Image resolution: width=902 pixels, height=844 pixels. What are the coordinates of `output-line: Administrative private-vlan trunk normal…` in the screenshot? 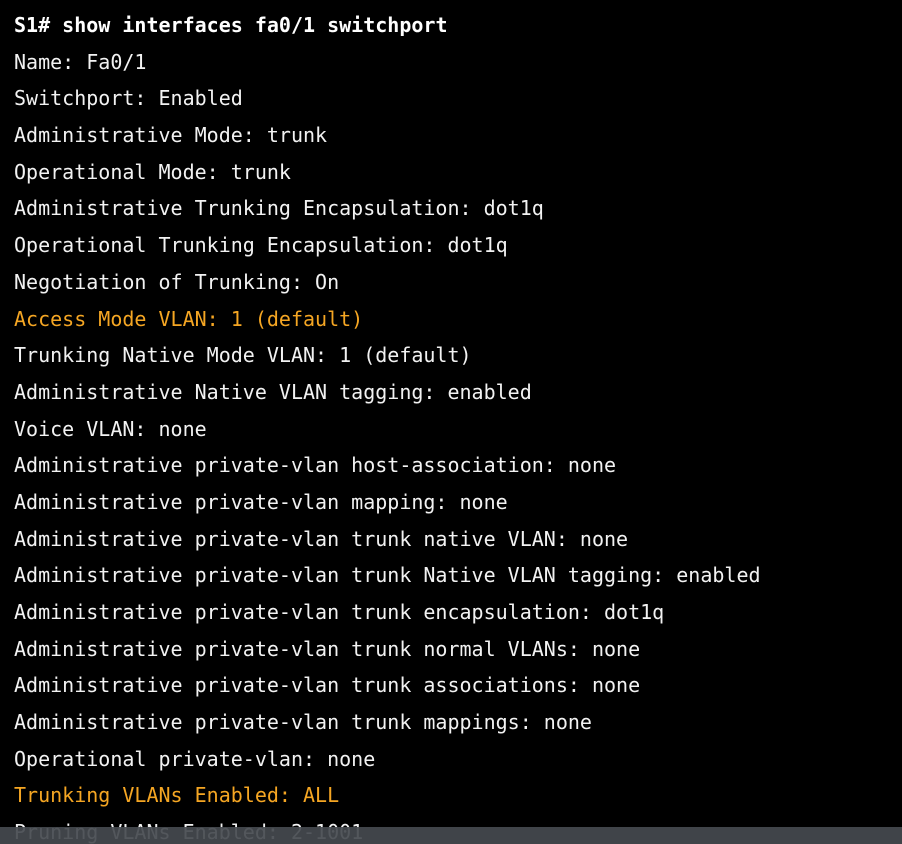 It's located at (327, 648).